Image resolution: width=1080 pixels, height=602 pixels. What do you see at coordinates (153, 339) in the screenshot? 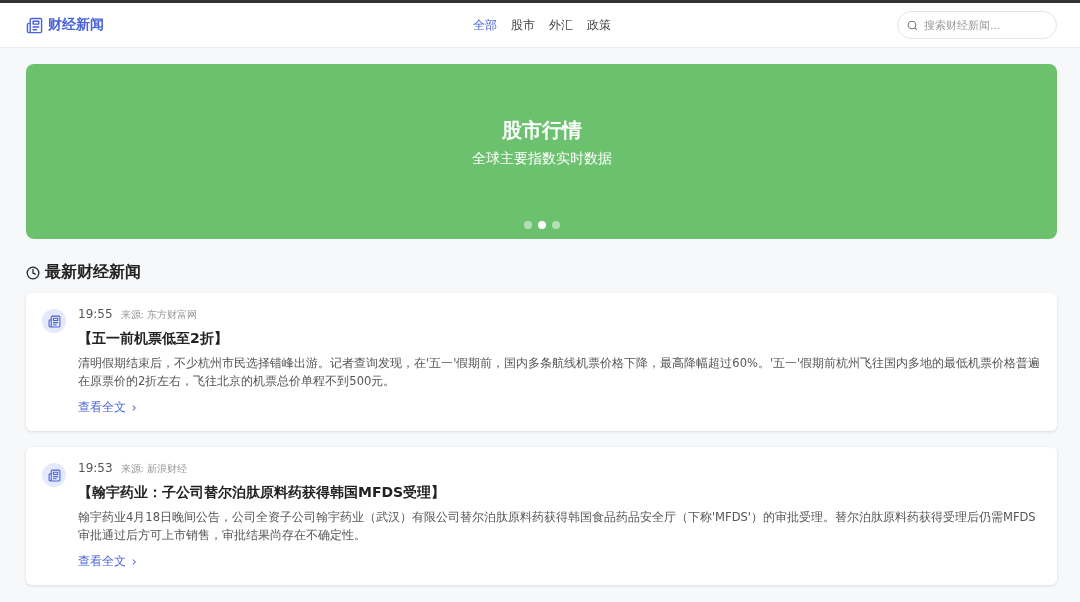
I see `news-title: 【五一前机票低至2折】` at bounding box center [153, 339].